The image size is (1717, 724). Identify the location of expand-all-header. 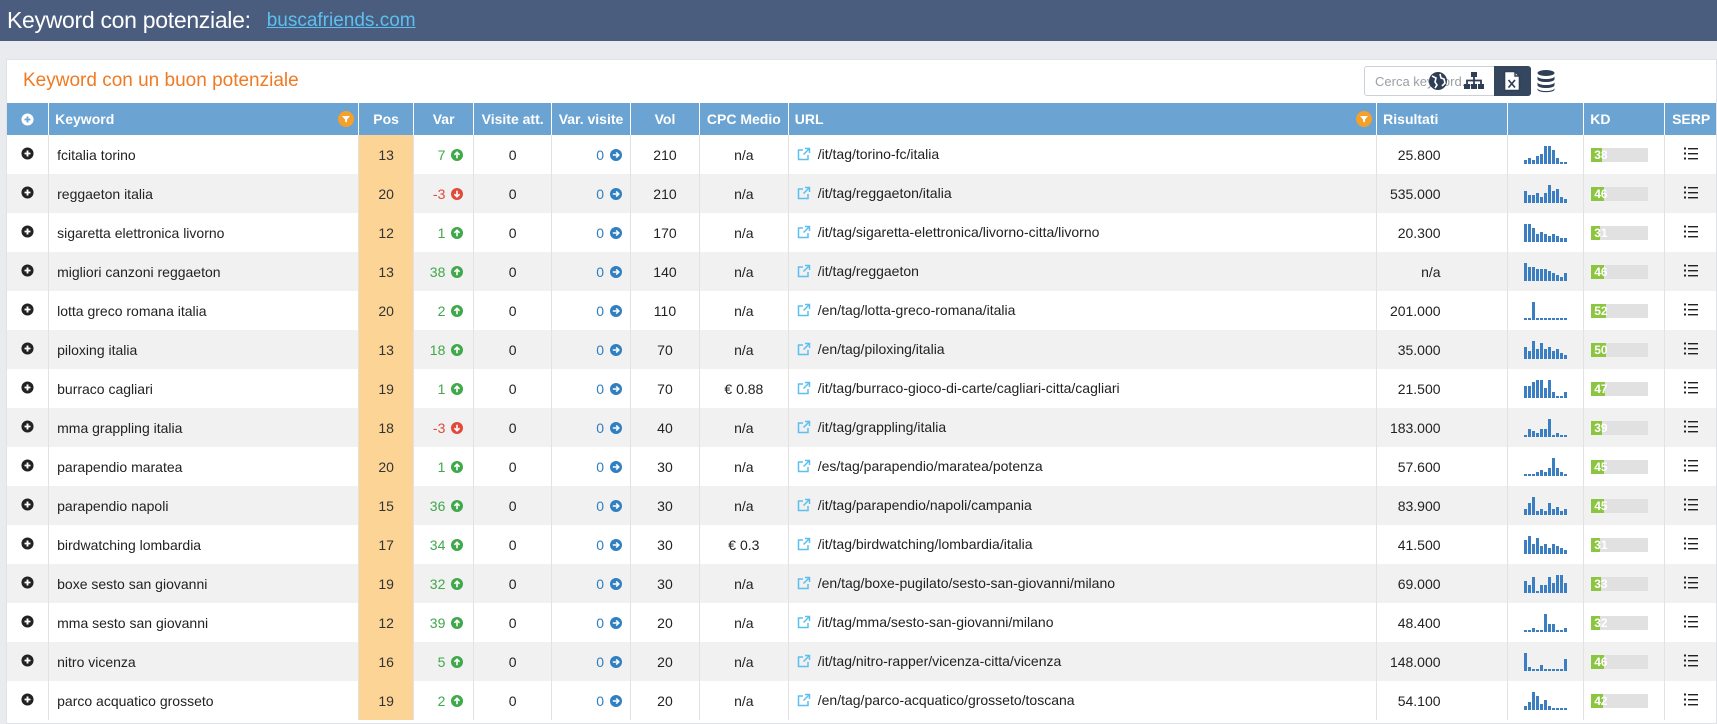
(28, 119).